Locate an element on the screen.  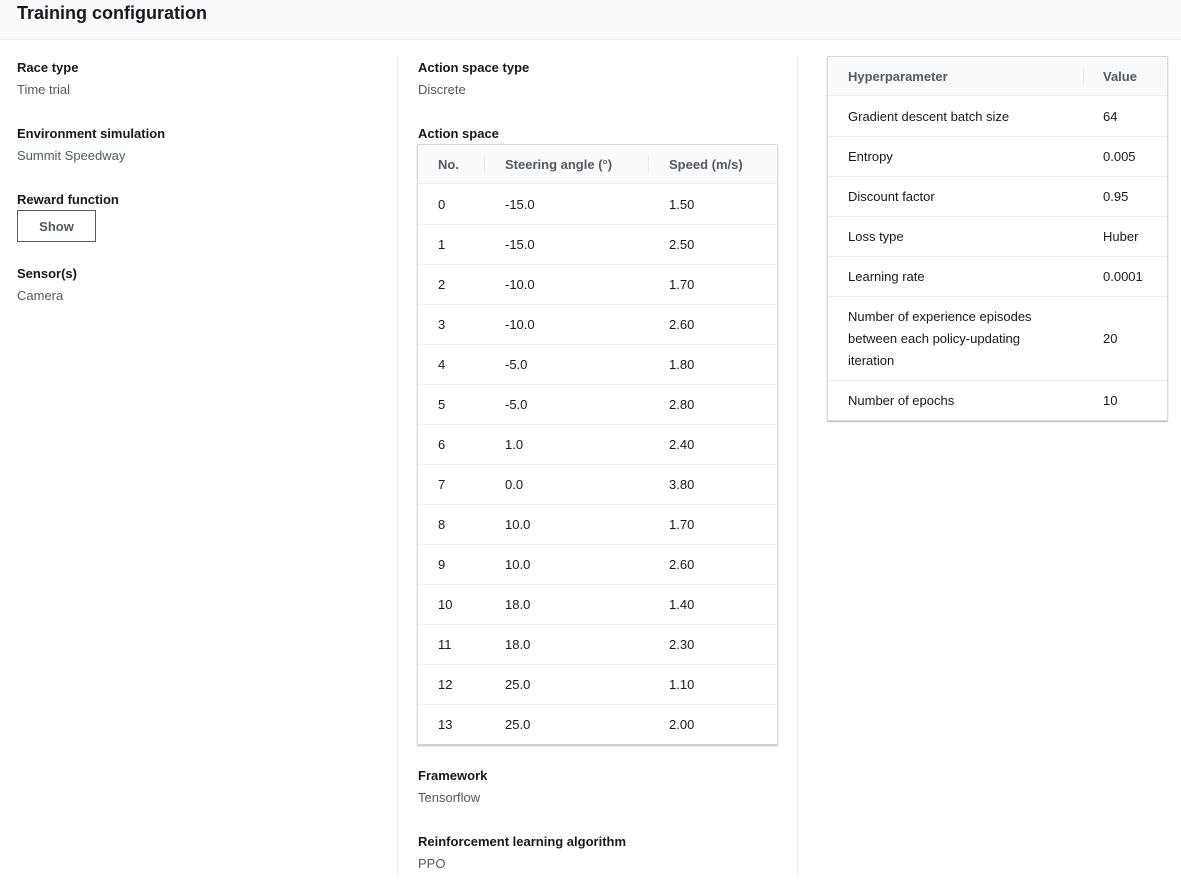
table-row: Number of epochs 10 is located at coordinates (997, 401).